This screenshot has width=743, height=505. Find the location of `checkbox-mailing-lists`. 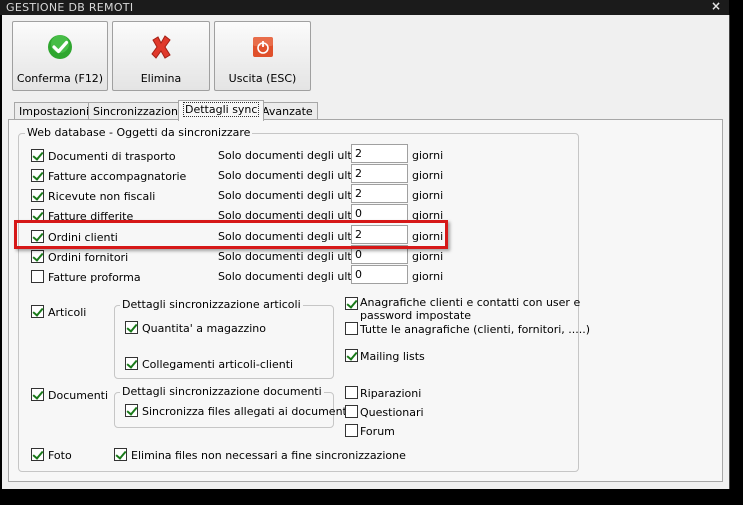

checkbox-mailing-lists is located at coordinates (351, 355).